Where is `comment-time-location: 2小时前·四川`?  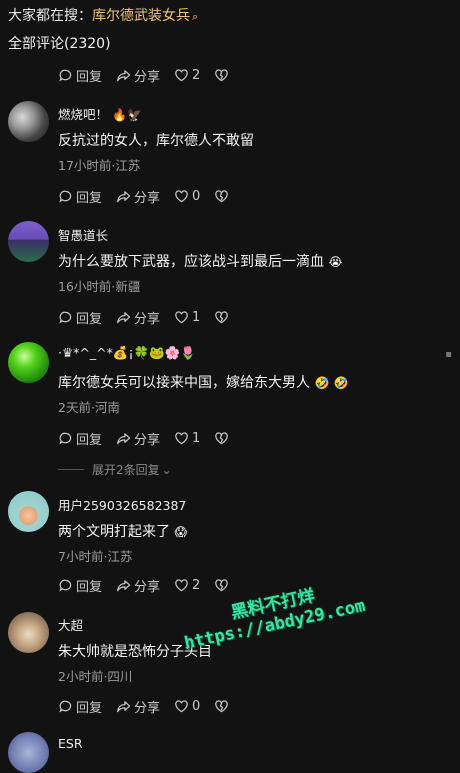
comment-time-location: 2小时前·四川 is located at coordinates (95, 676).